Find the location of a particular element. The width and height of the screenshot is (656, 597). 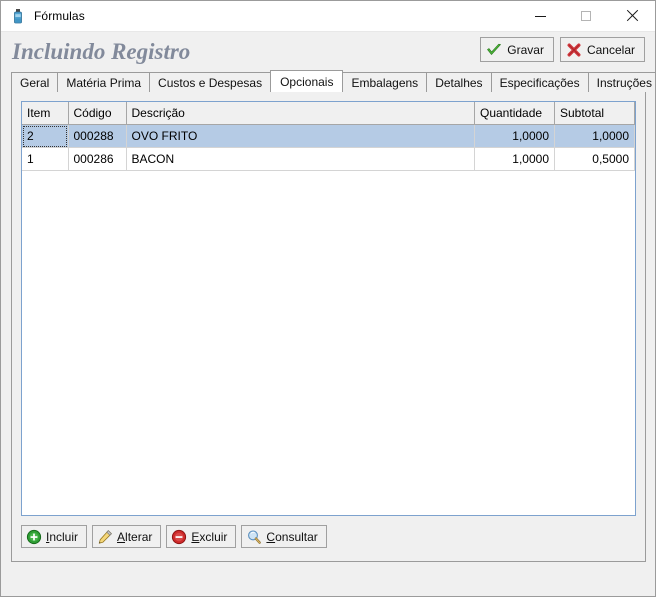

alterar-button: Alterar is located at coordinates (127, 536).